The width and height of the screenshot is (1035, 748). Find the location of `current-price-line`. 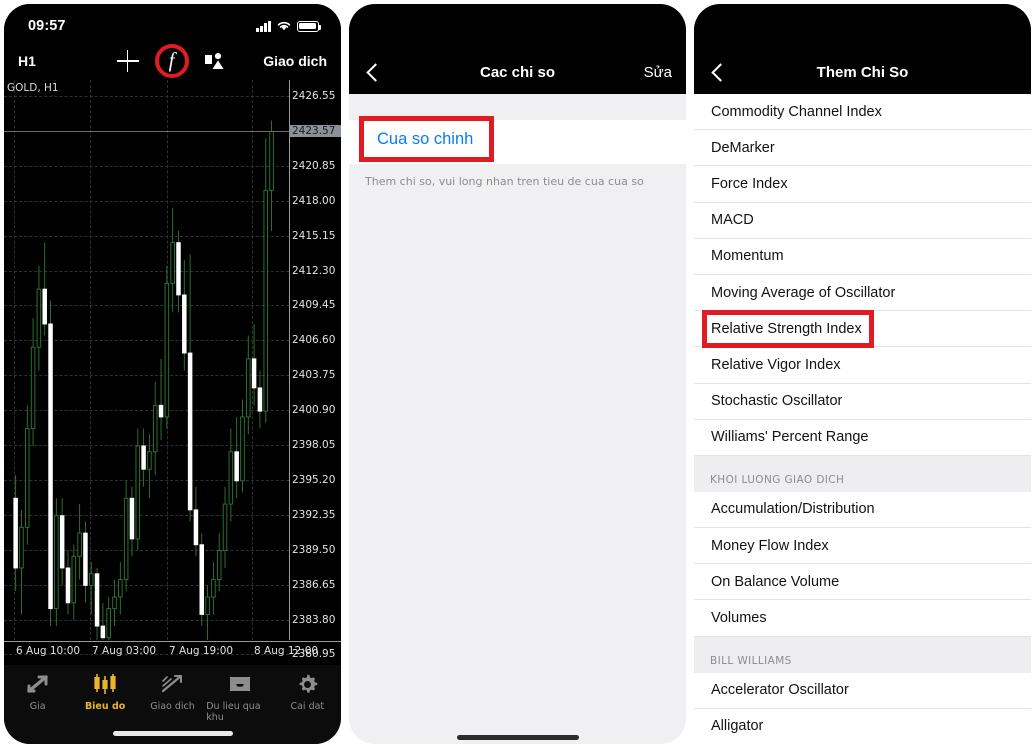

current-price-line is located at coordinates (146, 131).